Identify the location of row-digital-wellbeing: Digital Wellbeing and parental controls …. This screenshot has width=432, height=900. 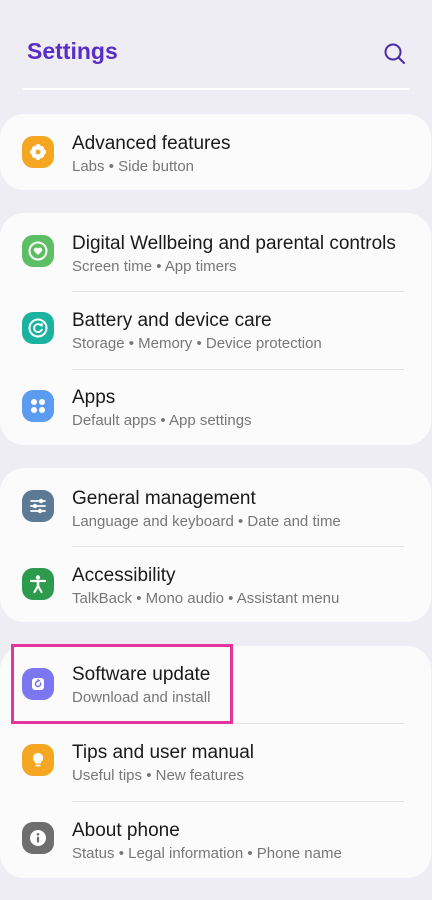
(215, 252).